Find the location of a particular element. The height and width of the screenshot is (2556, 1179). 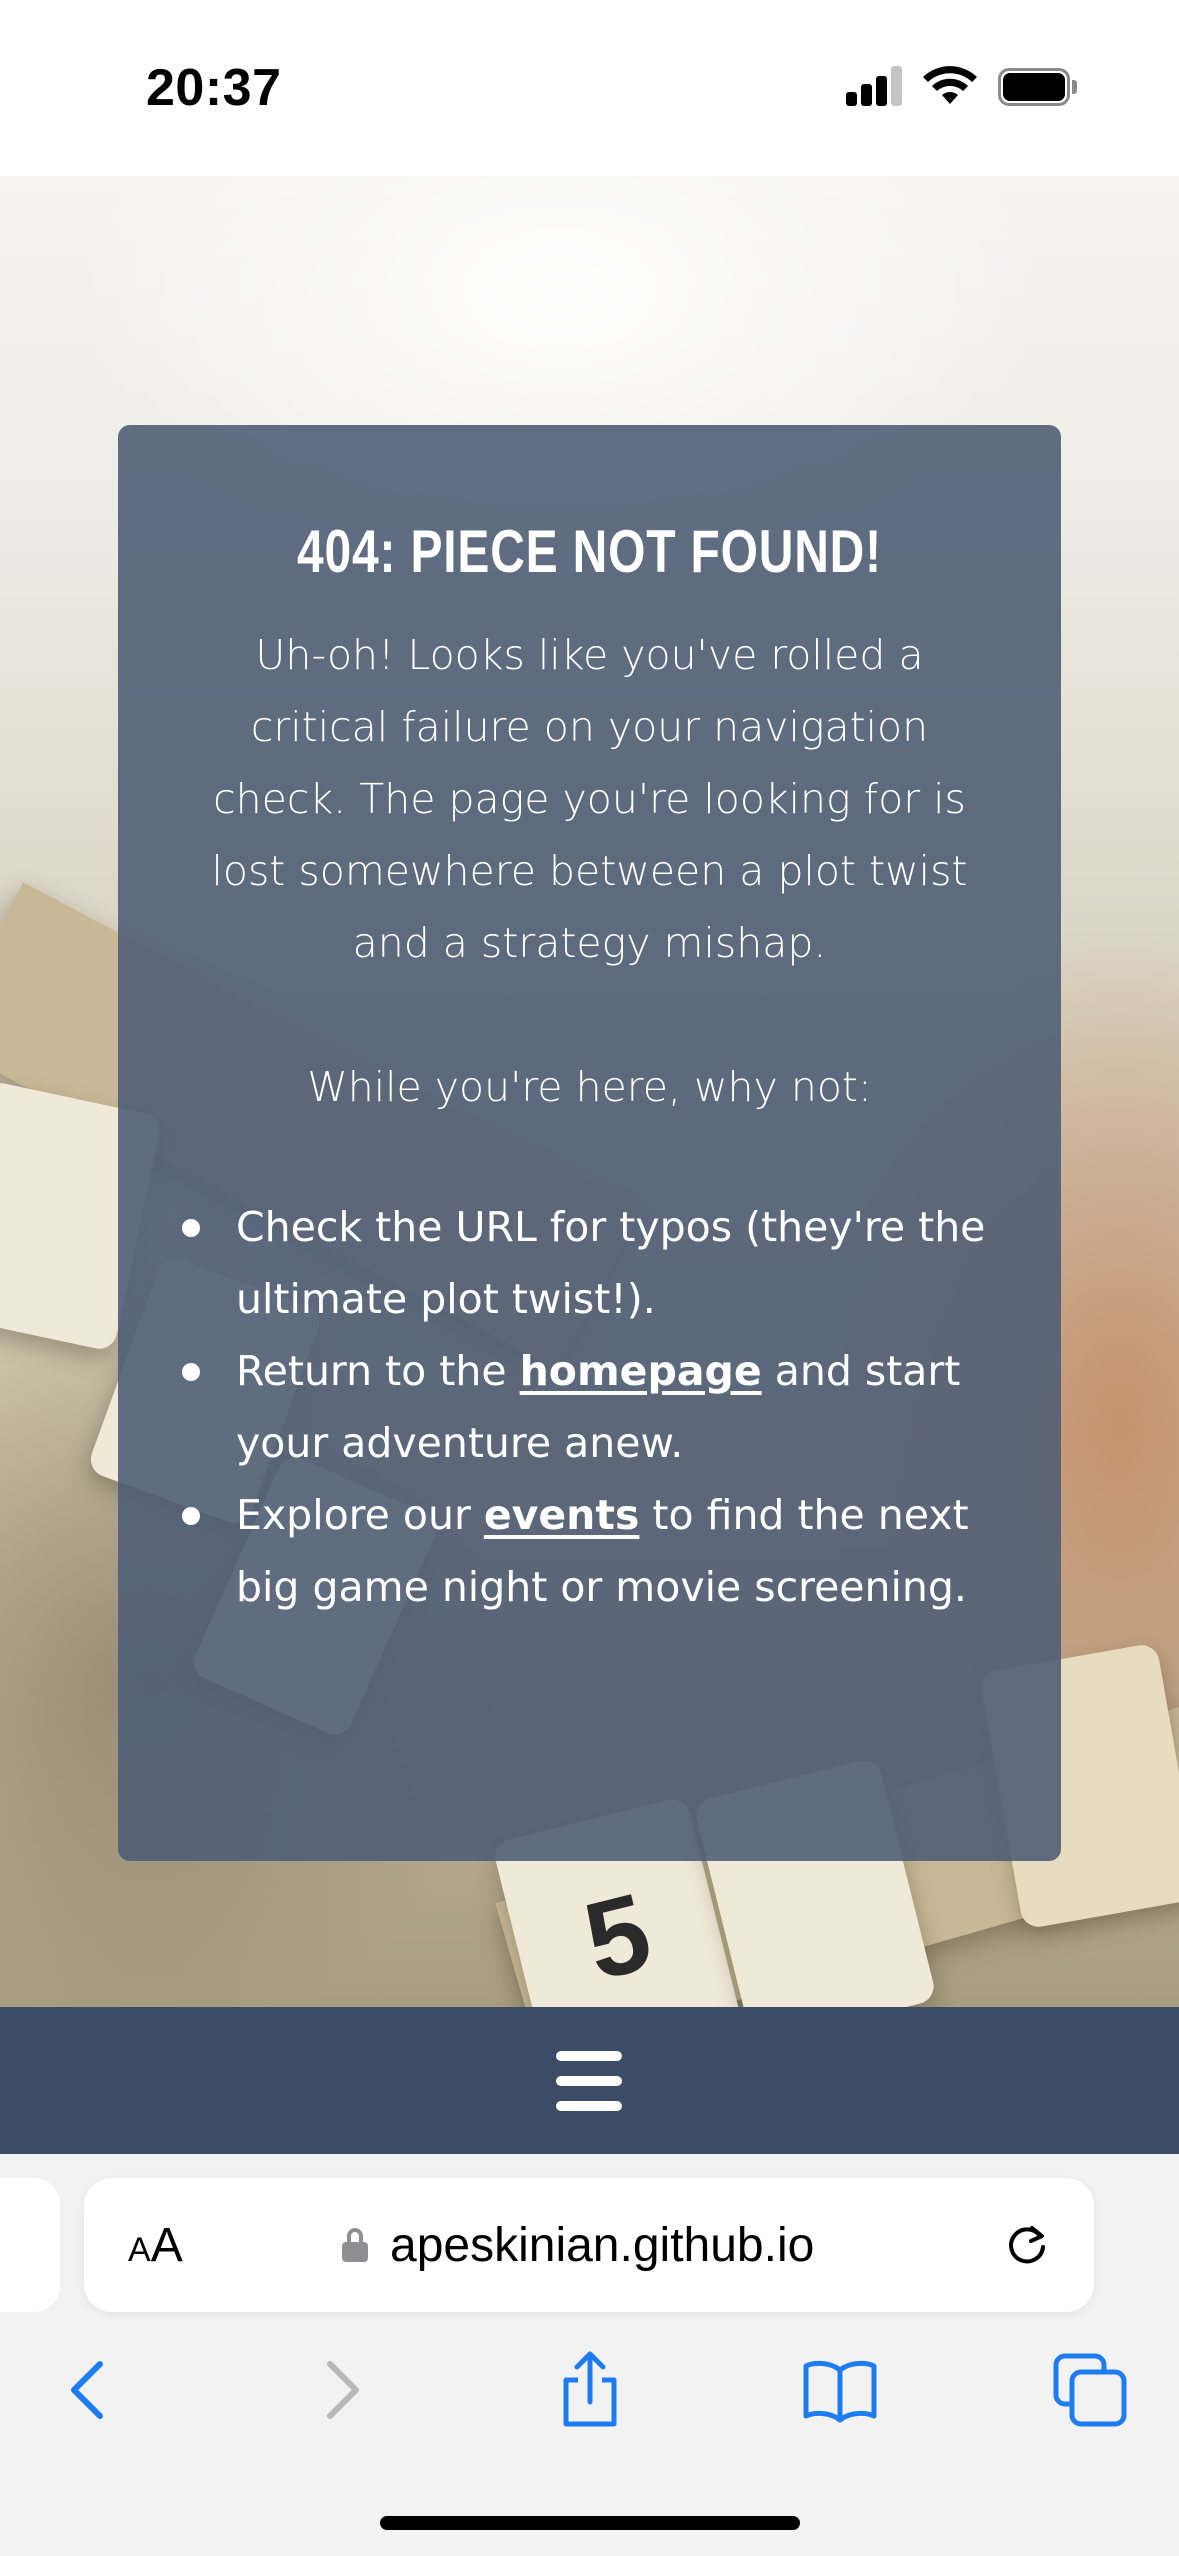

forward-icon is located at coordinates (340, 2390).